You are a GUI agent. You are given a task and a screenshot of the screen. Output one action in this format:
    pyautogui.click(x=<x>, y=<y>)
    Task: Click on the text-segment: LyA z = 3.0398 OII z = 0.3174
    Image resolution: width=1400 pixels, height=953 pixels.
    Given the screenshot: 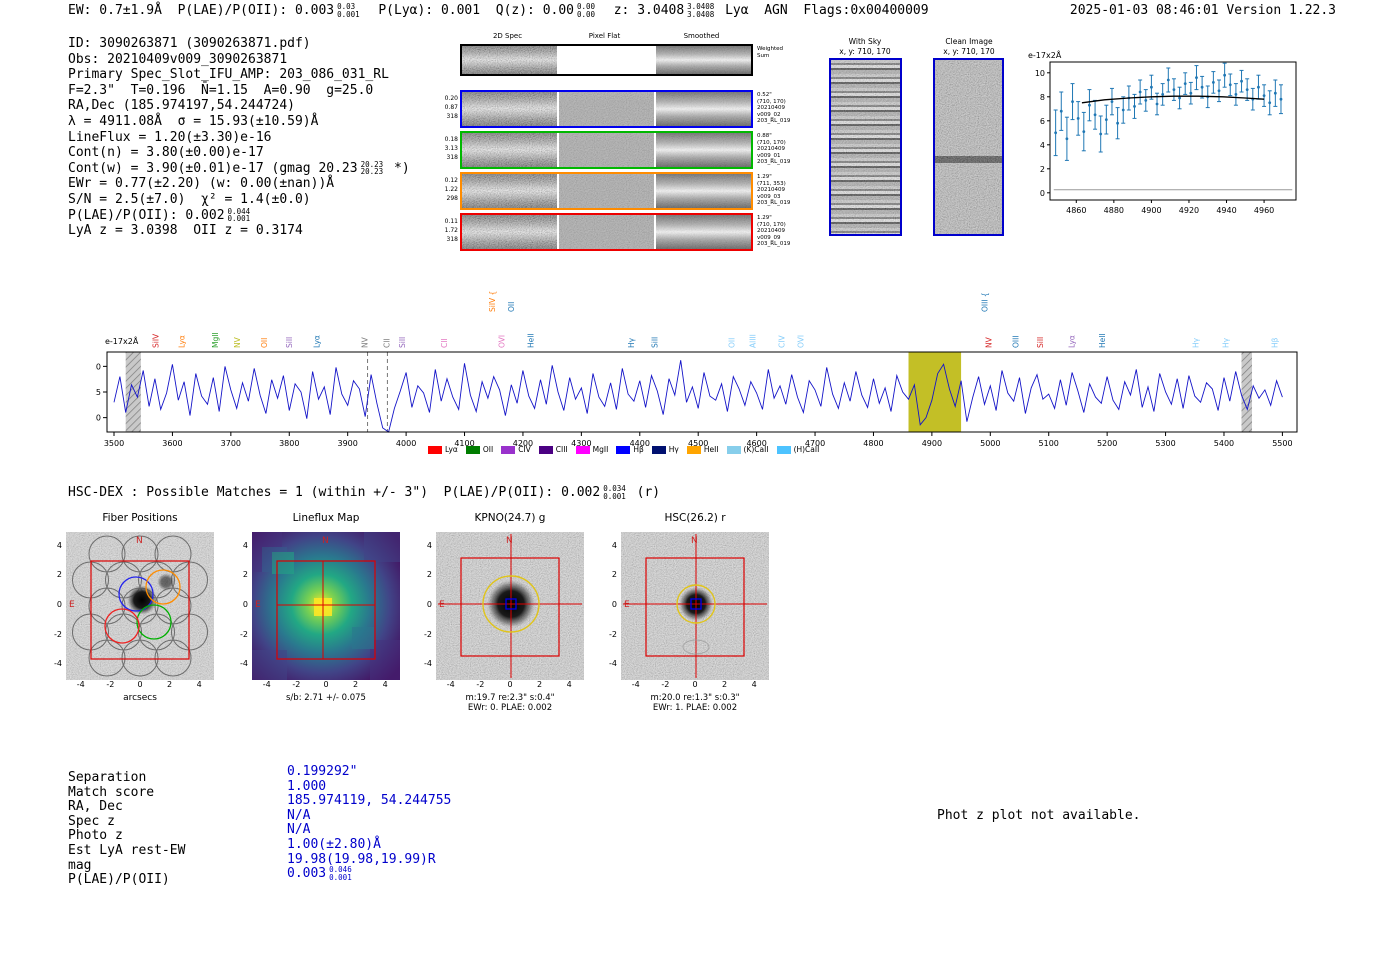 What is the action you would take?
    pyautogui.click(x=185, y=231)
    